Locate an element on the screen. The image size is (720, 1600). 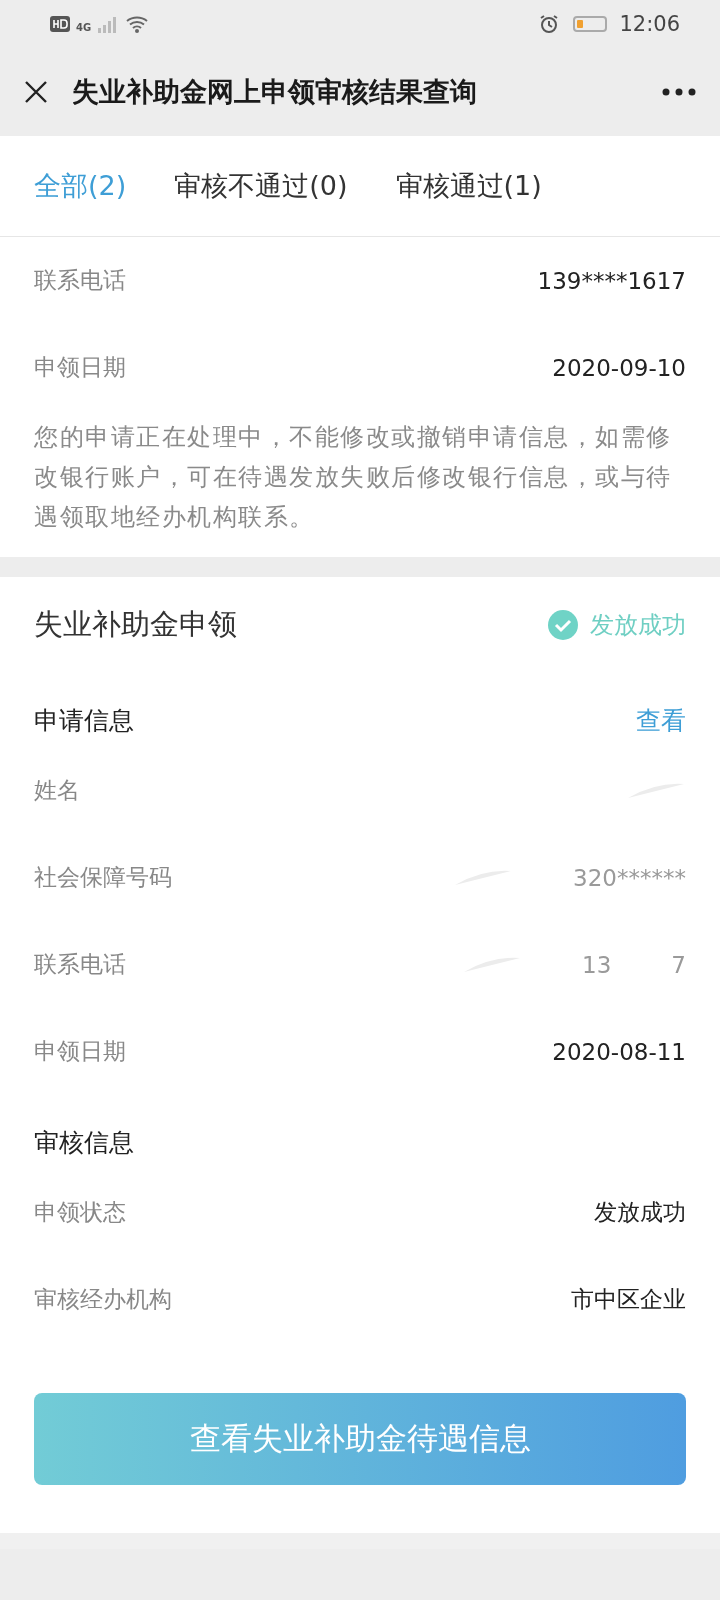
close-icon is located at coordinates (36, 92).